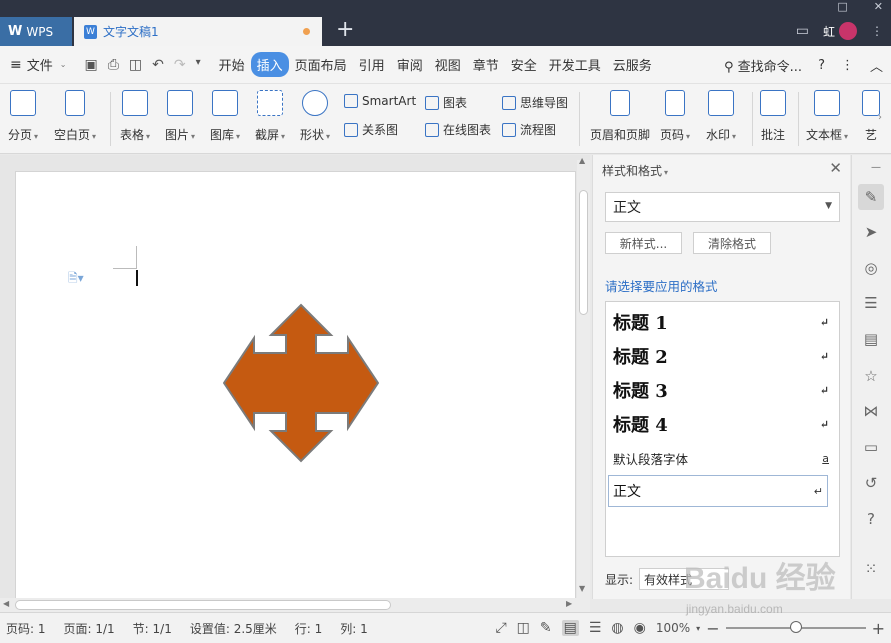 This screenshot has width=891, height=643. What do you see at coordinates (448, 64) in the screenshot?
I see `tab-view: 视图` at bounding box center [448, 64].